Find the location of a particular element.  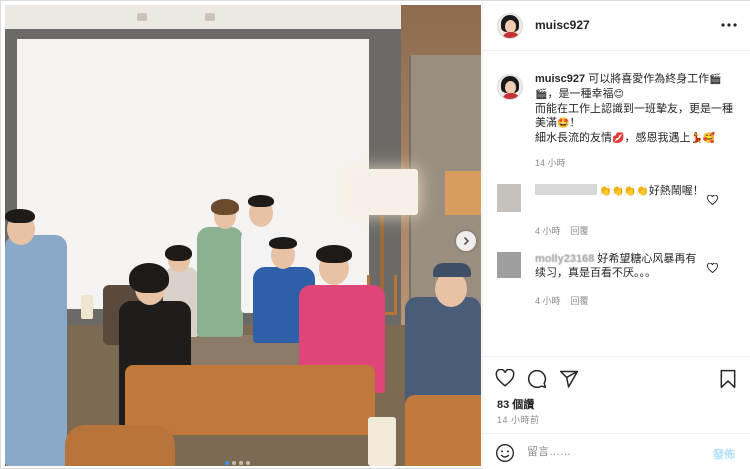

caption-text: ，感恩我遇上 is located at coordinates (657, 138).